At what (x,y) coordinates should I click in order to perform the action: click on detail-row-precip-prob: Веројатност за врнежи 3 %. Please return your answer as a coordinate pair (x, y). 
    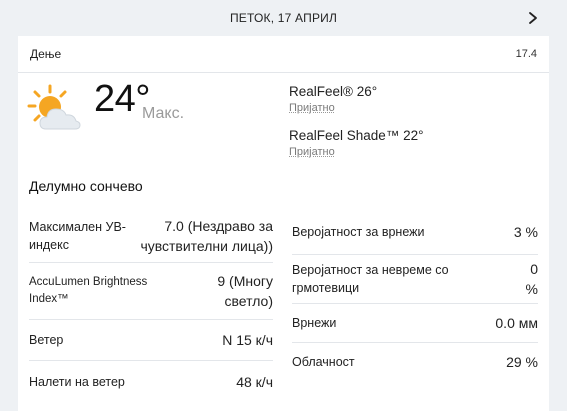
    Looking at the image, I should click on (415, 232).